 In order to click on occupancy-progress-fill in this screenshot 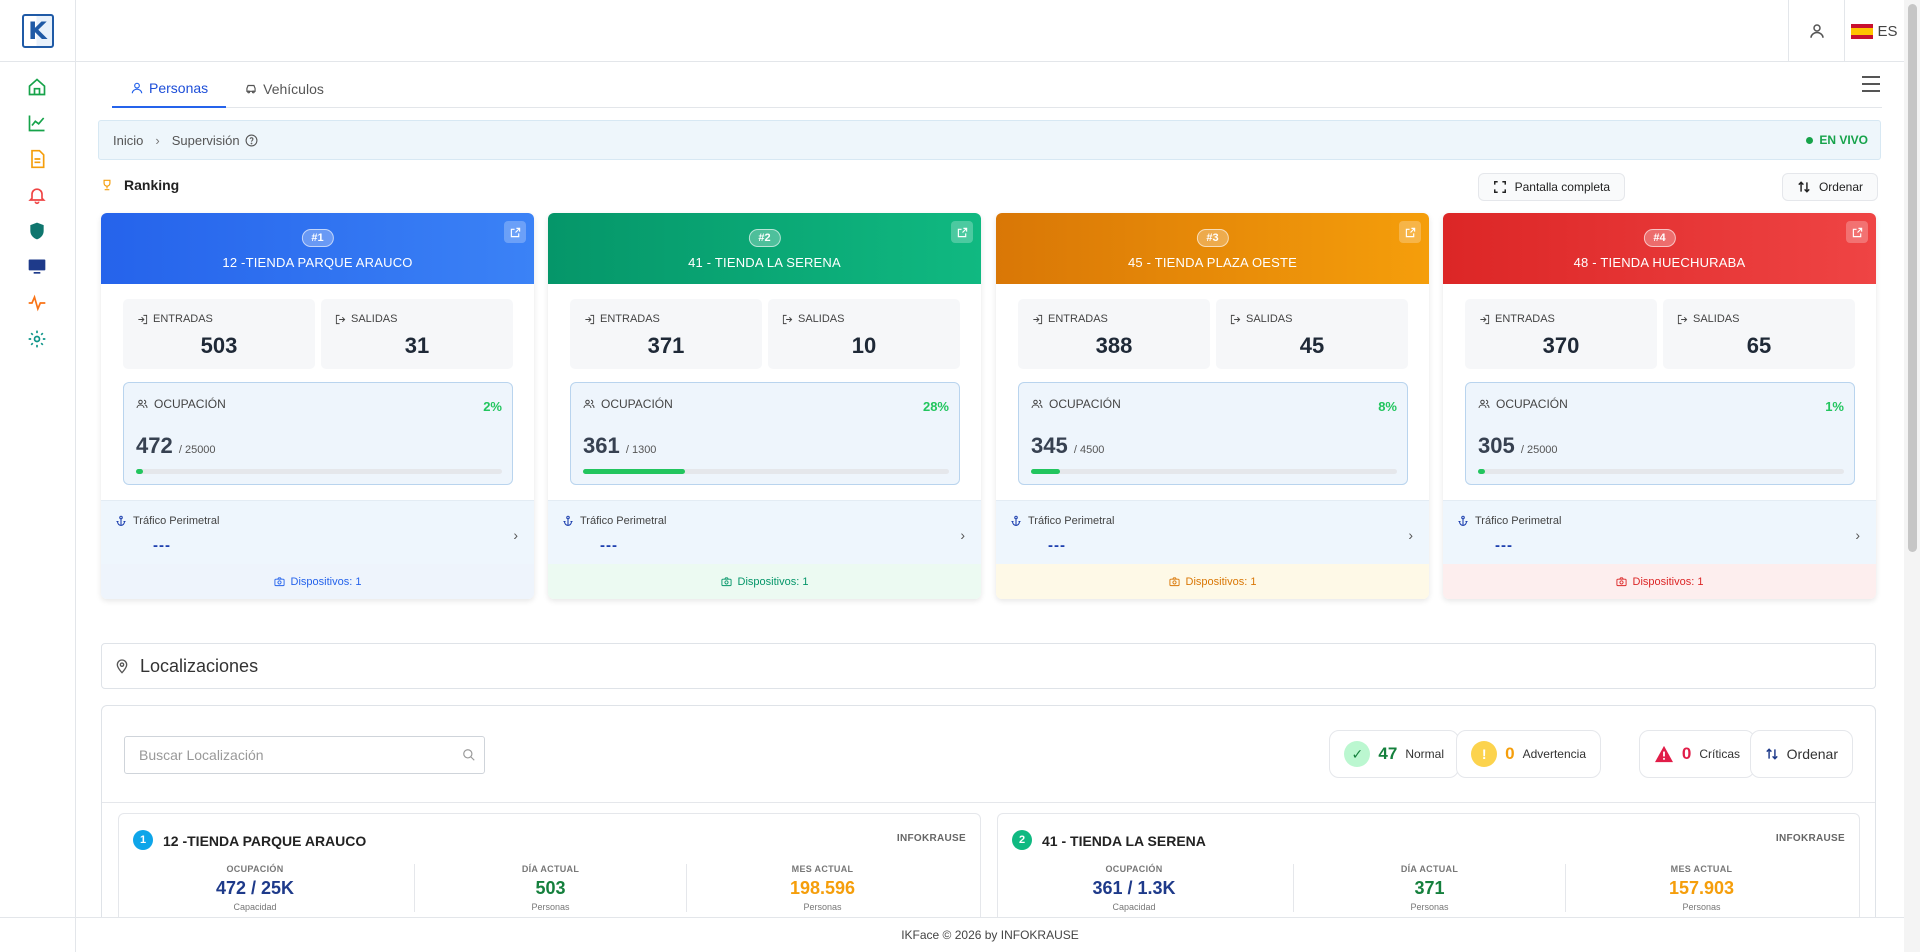, I will do `click(140, 471)`.